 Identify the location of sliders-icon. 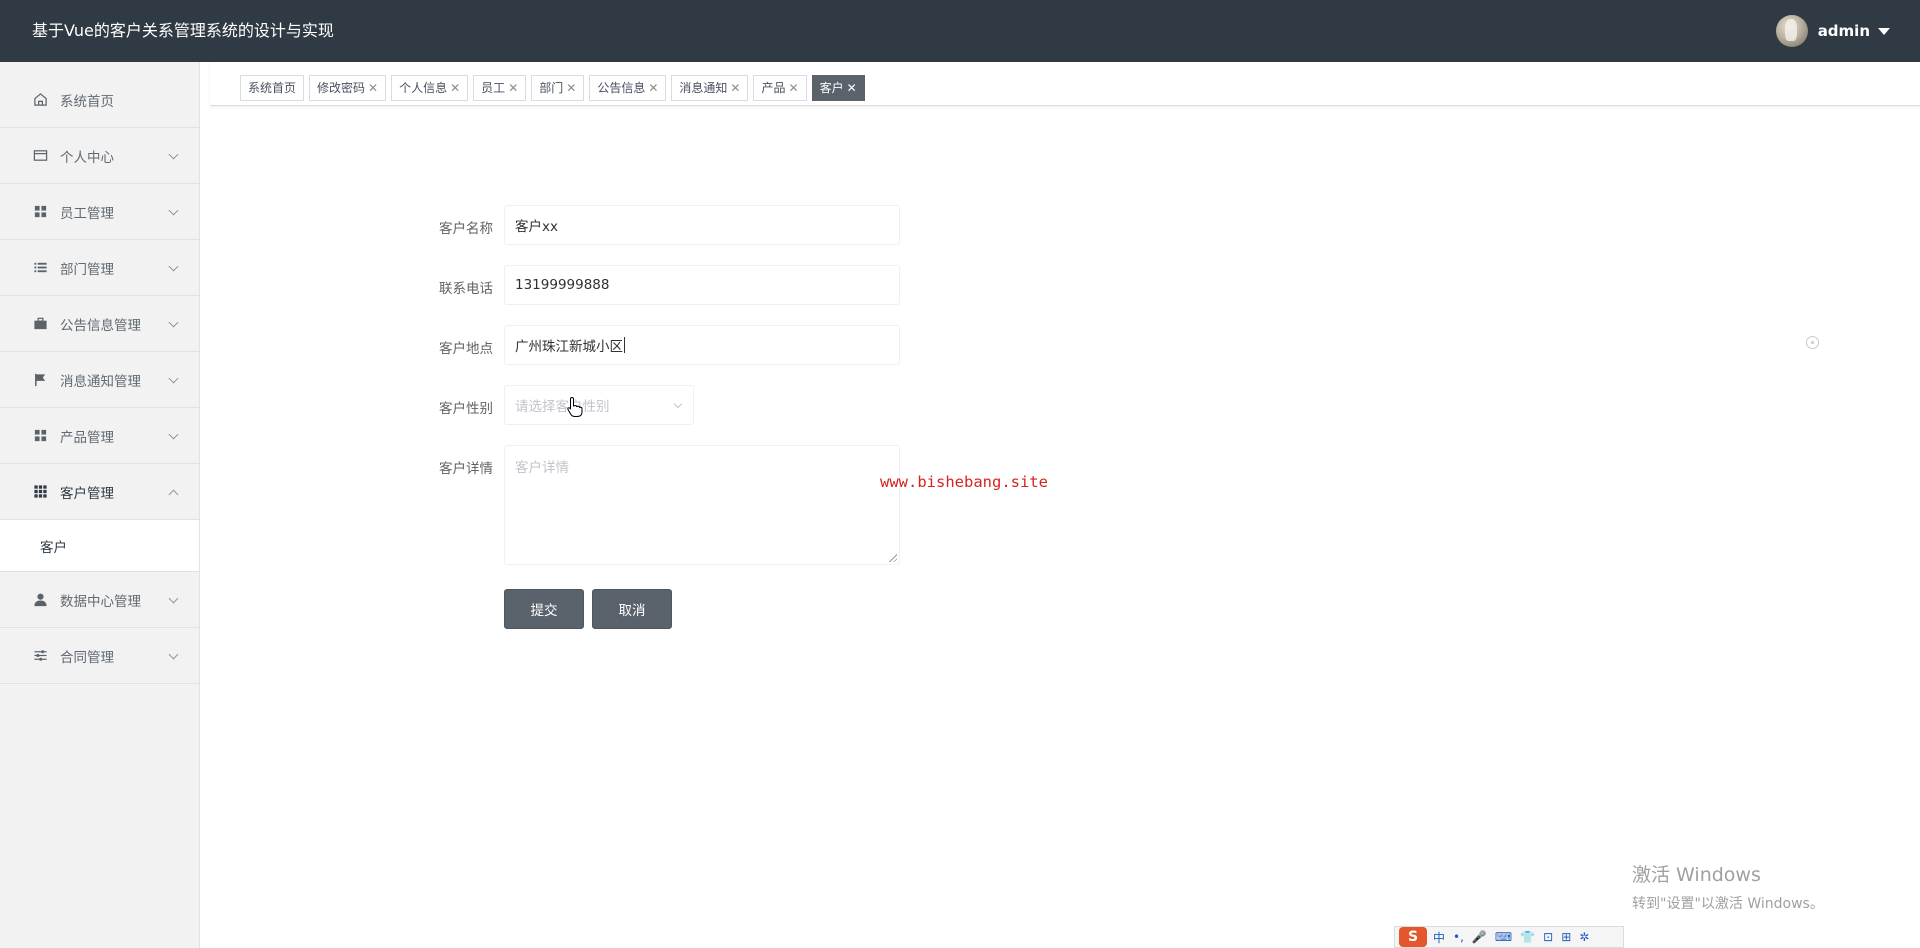
(40, 656).